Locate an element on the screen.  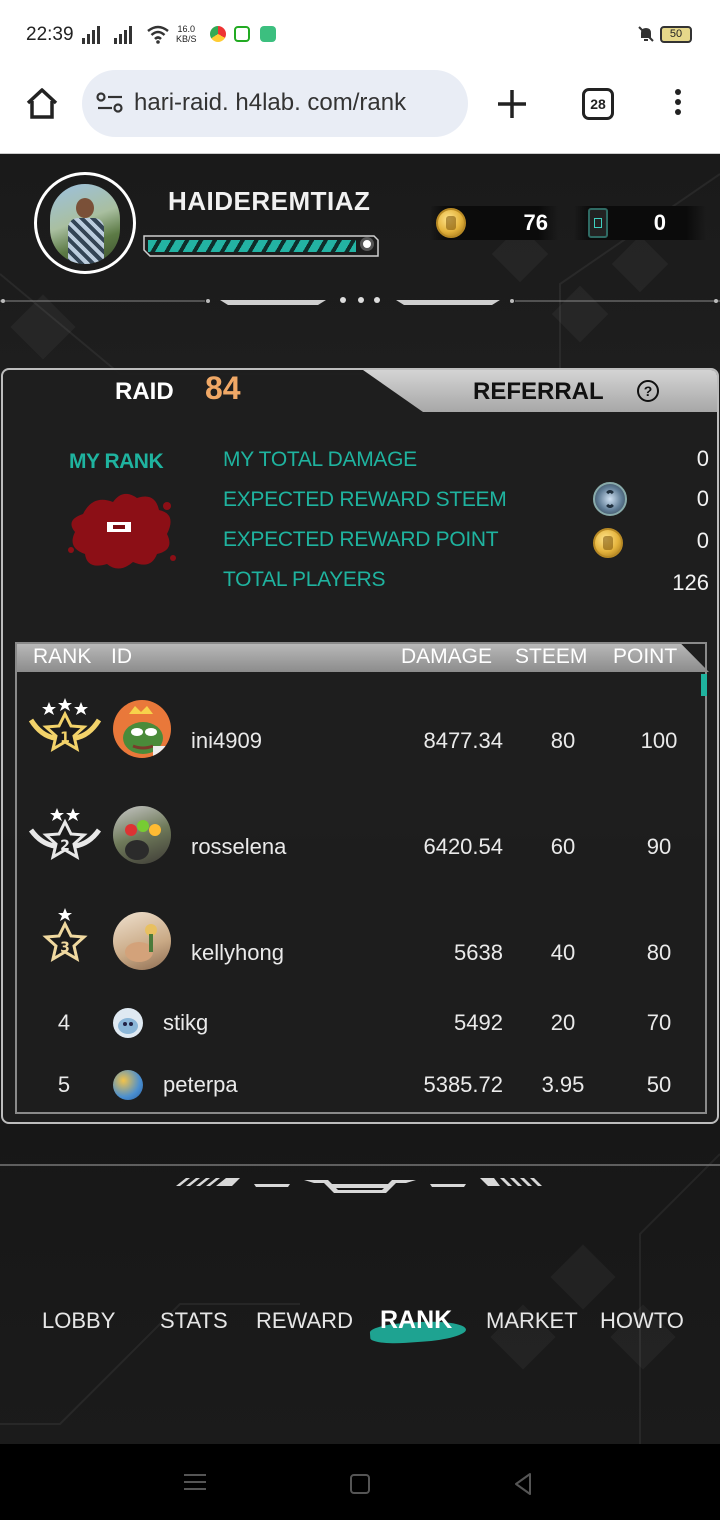
leaderboard-header: RANK ID DAMAGE STEEM POINT is located at coordinates (363, 658).